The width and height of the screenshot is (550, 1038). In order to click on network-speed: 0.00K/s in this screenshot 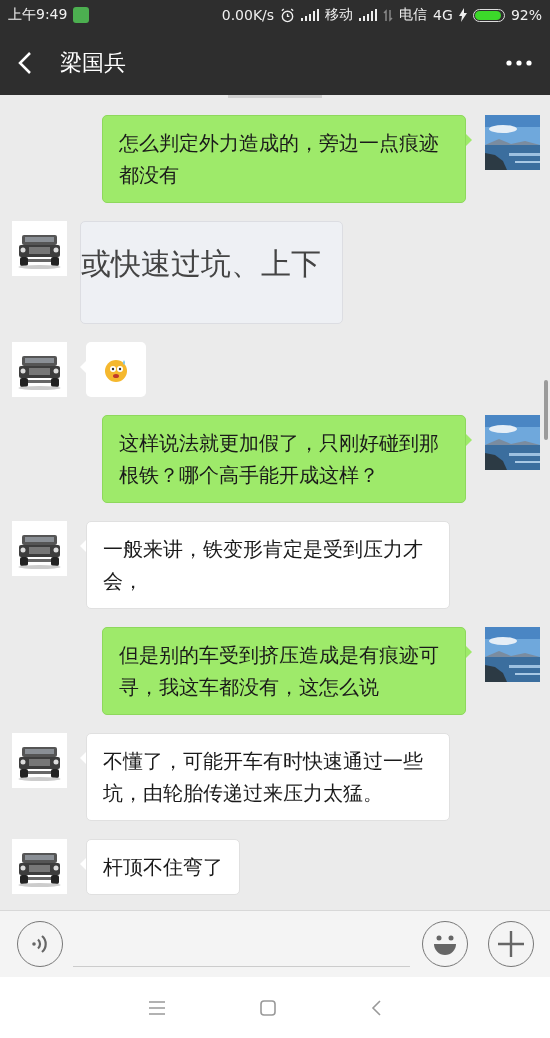, I will do `click(248, 15)`.